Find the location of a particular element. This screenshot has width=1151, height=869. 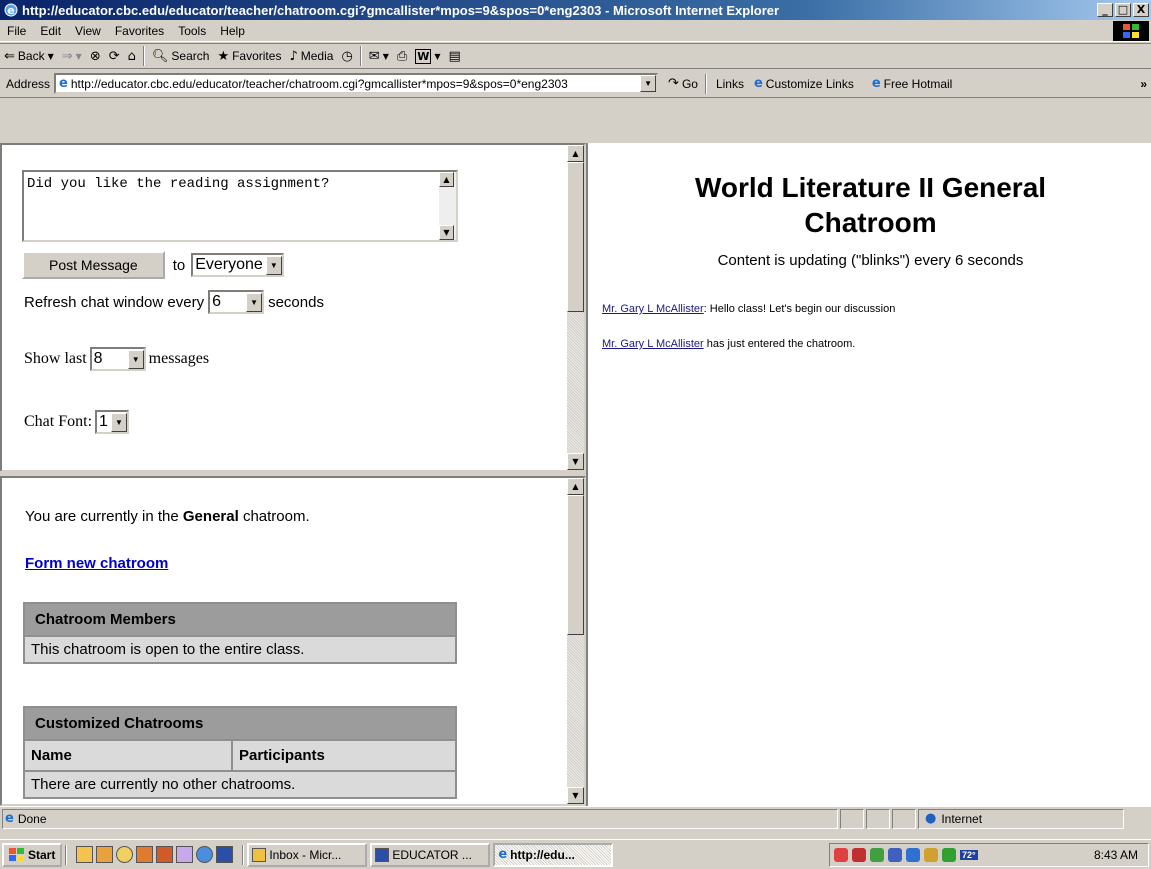

refresh-interval-select: 6 ▼ is located at coordinates (236, 302).